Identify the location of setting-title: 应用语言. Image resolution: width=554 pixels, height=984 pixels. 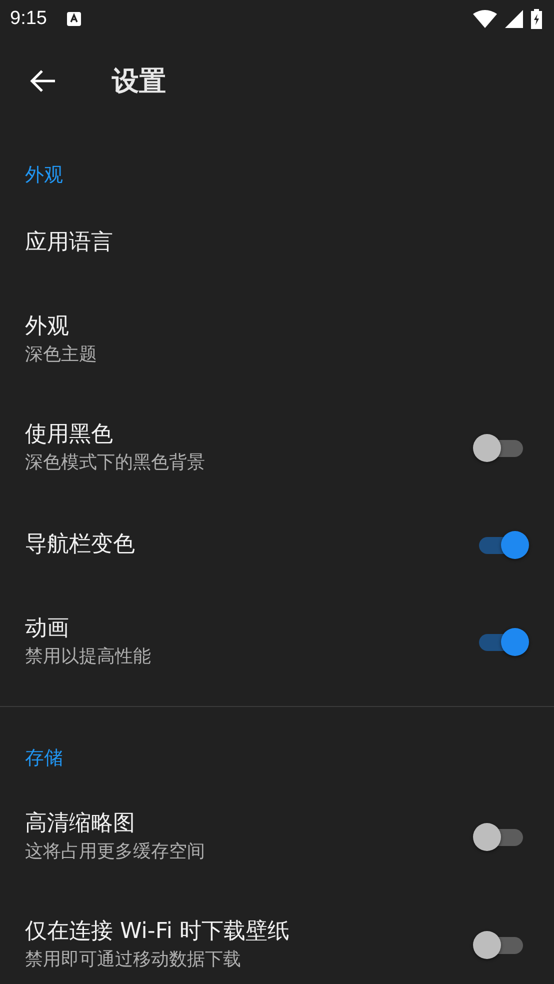
(277, 243).